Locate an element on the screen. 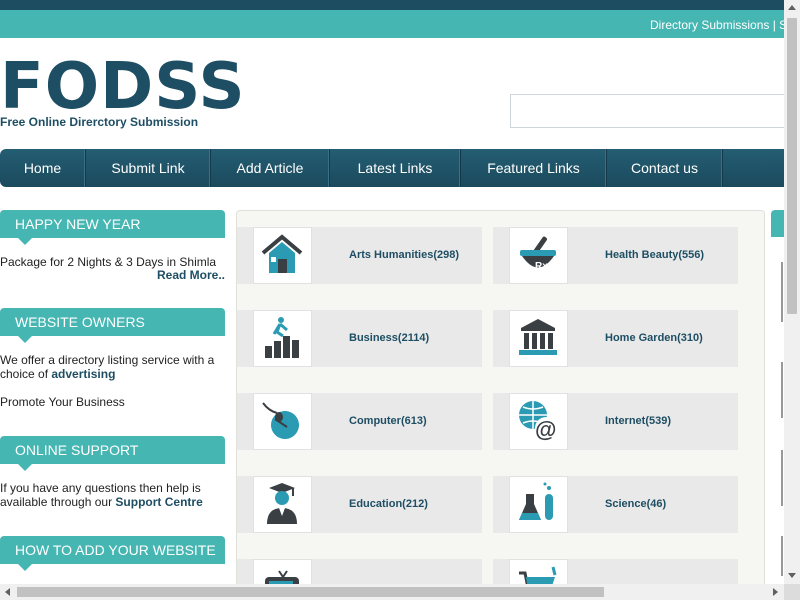  category-business: Business(2114) is located at coordinates (359, 338).